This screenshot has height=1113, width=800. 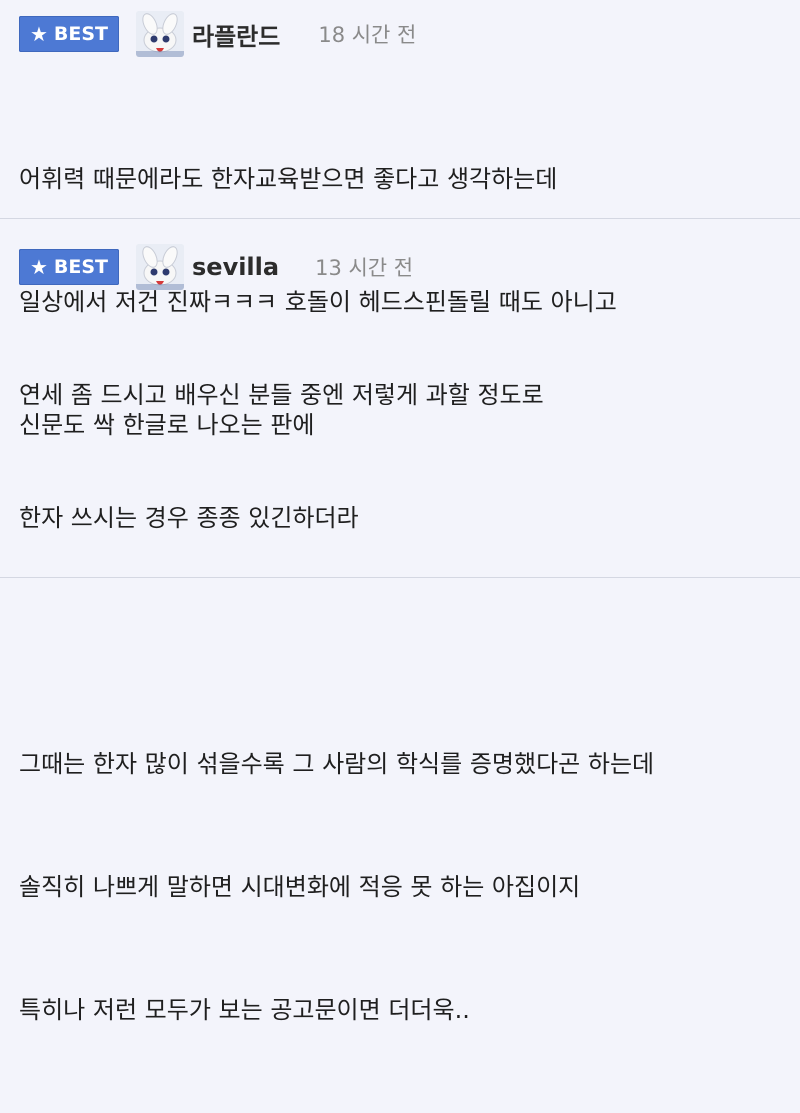 I want to click on comment-line: 한자 쓰시는 경우 종종 있긴하더라, so click(x=189, y=518).